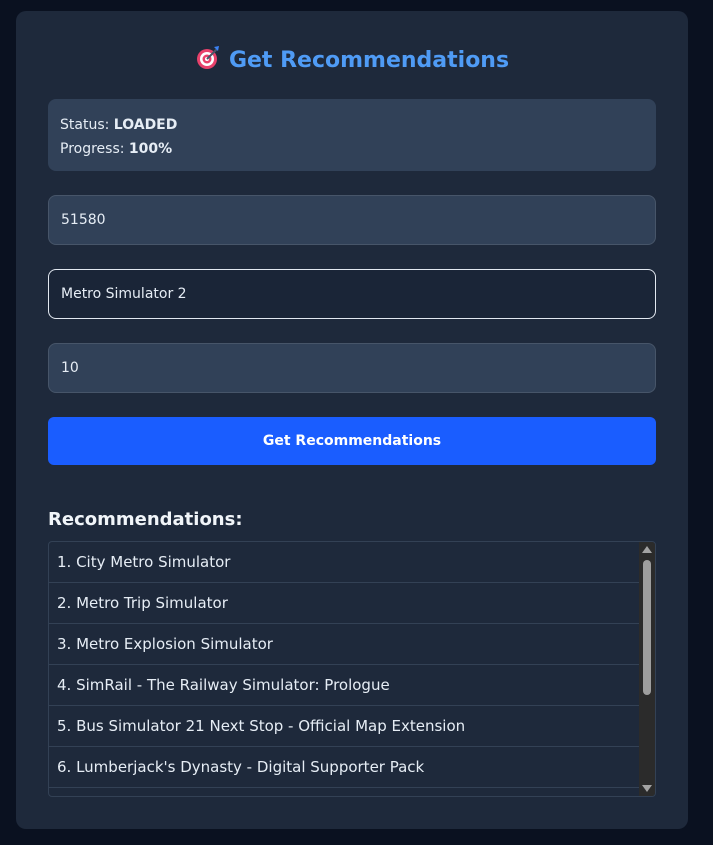 This screenshot has height=845, width=713. Describe the element at coordinates (352, 441) in the screenshot. I see `get-recommendations-button: Get Recommendations` at that location.